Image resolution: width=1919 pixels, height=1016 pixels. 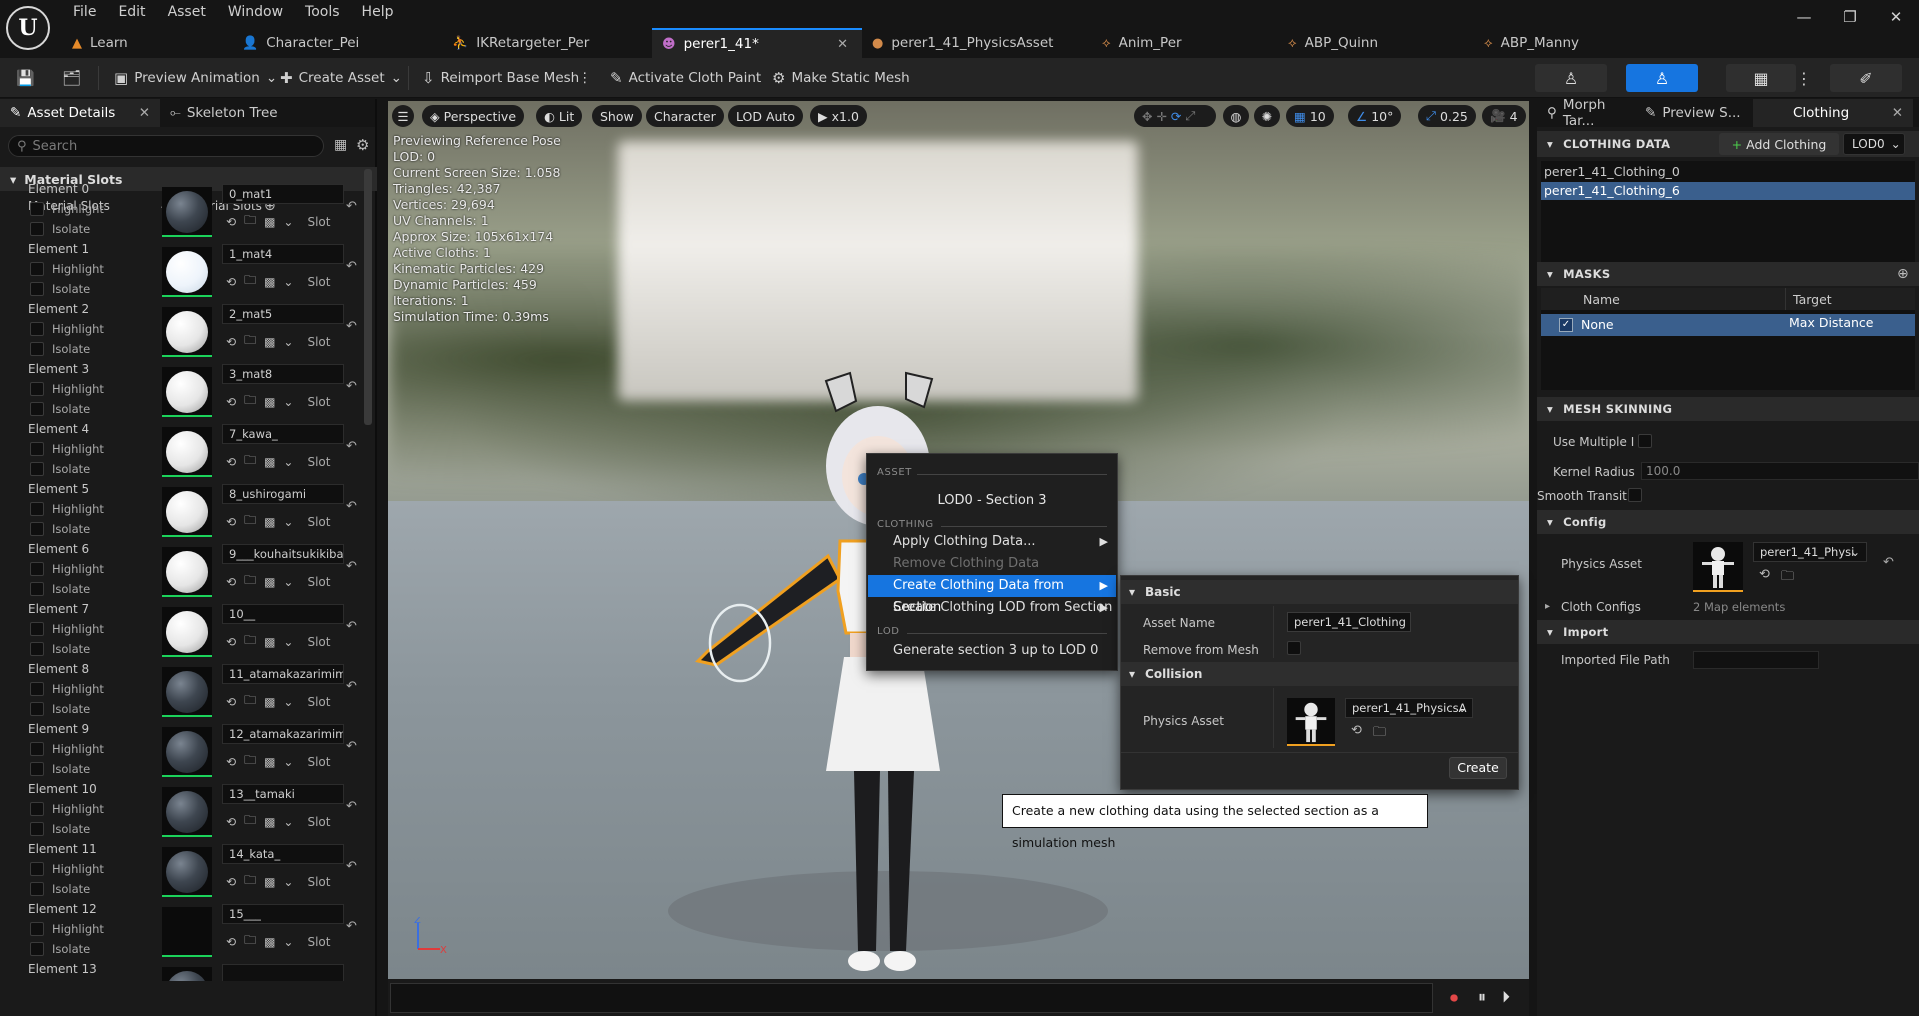 I want to click on reimport-base-mesh-button: ⇩ Reimport Base Mesh, so click(x=500, y=78).